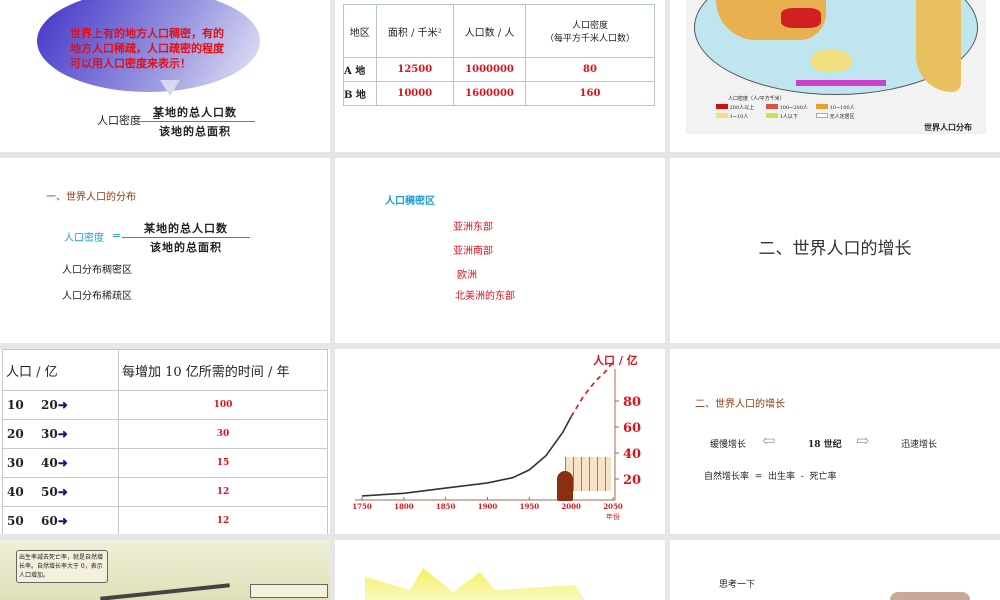 This screenshot has width=1000, height=600. I want to click on century-text: 18 世纪, so click(825, 445).